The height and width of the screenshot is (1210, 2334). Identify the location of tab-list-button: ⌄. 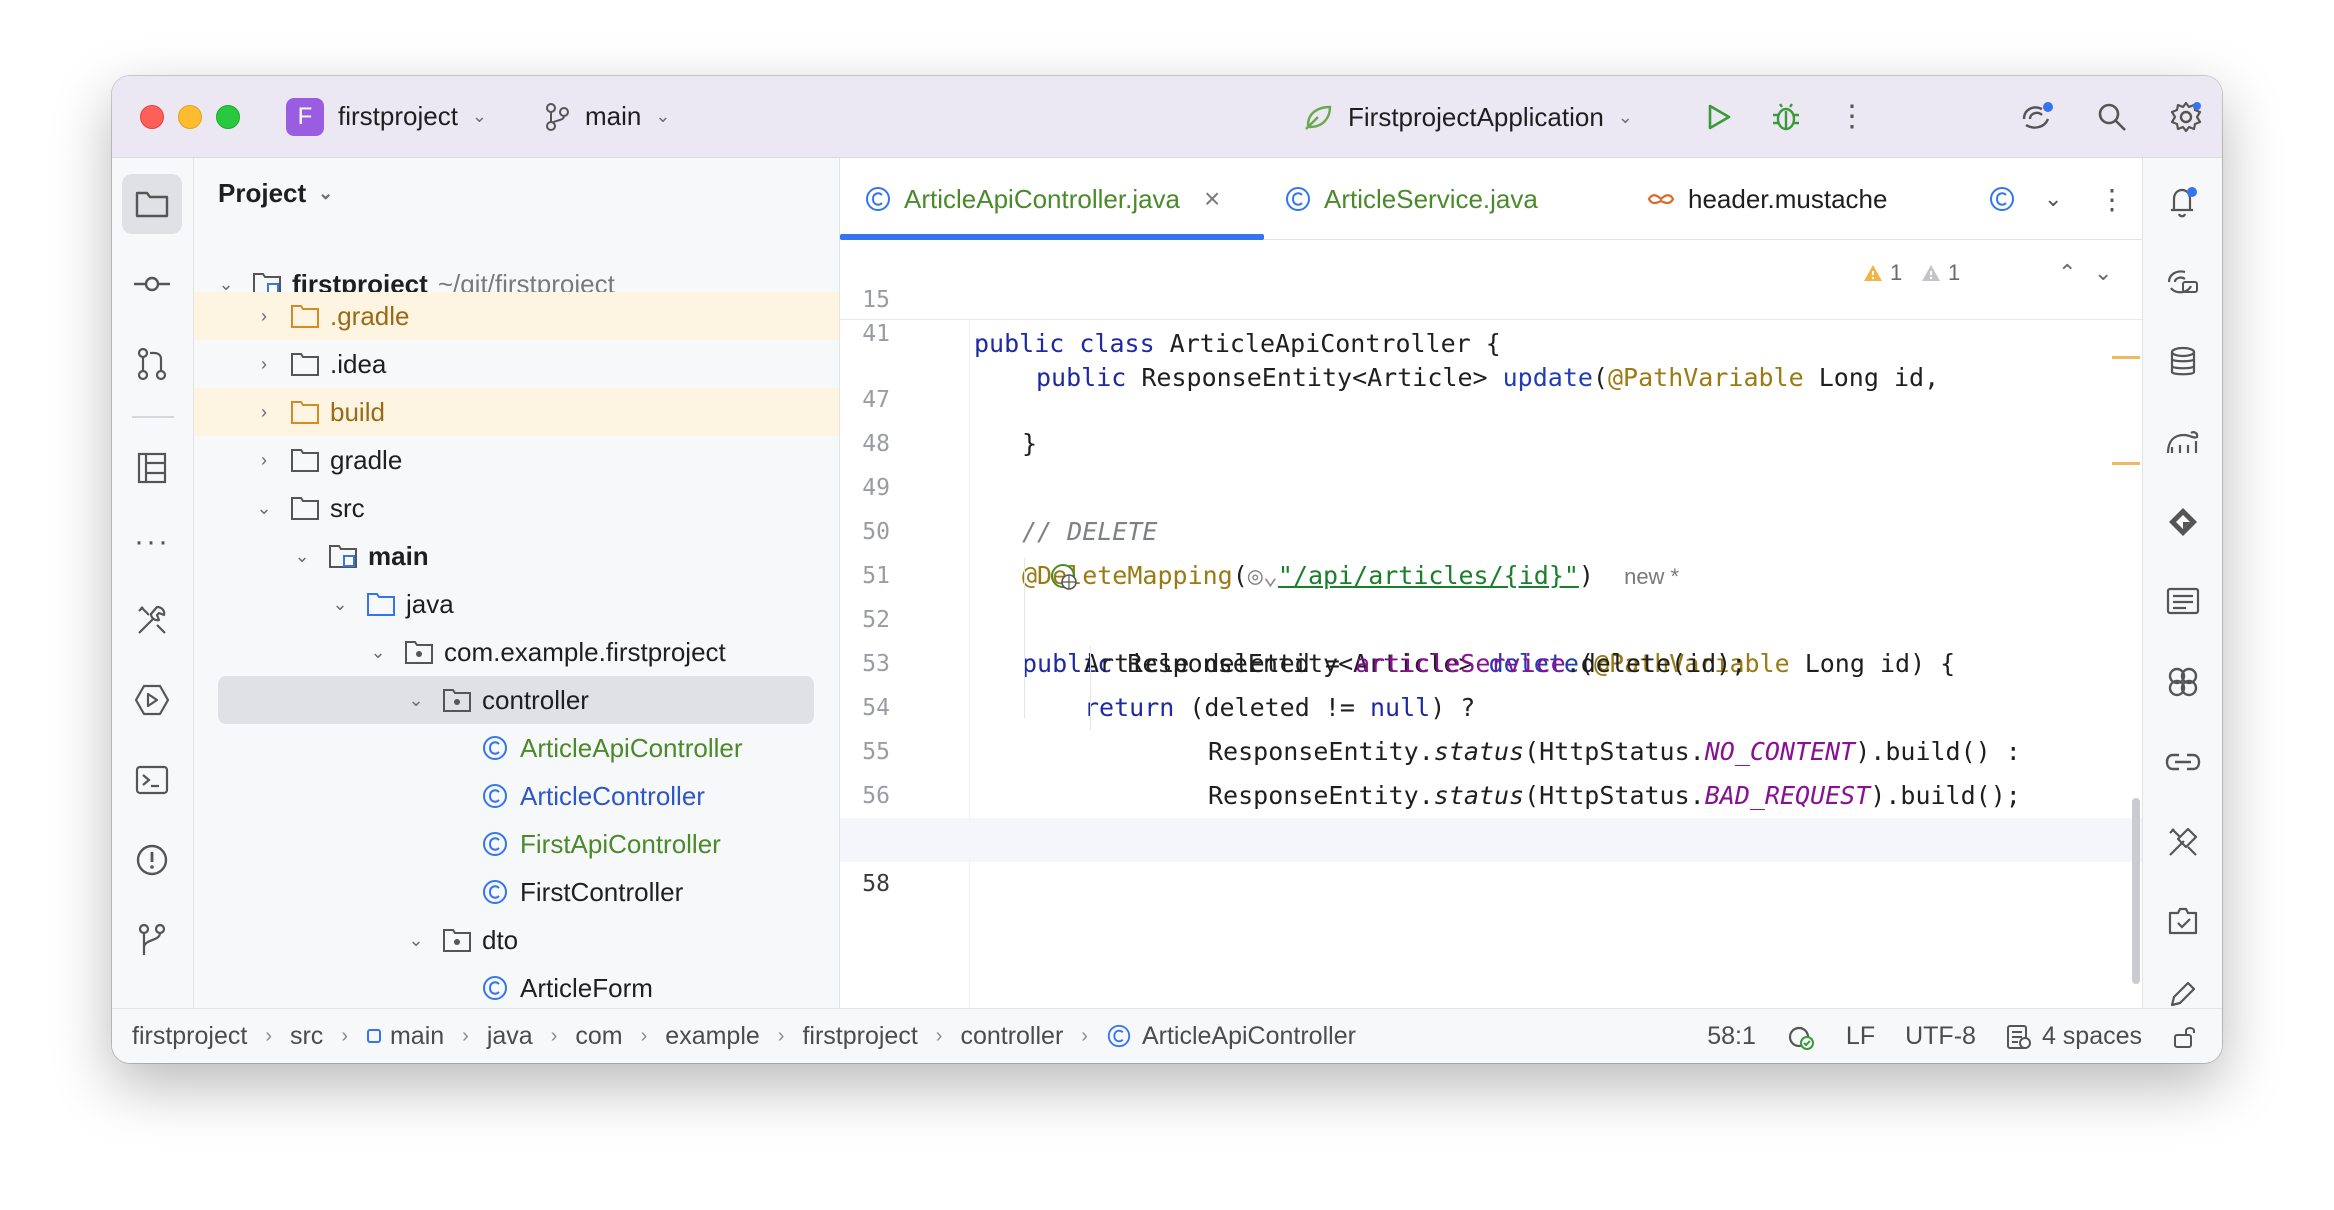
(2053, 199).